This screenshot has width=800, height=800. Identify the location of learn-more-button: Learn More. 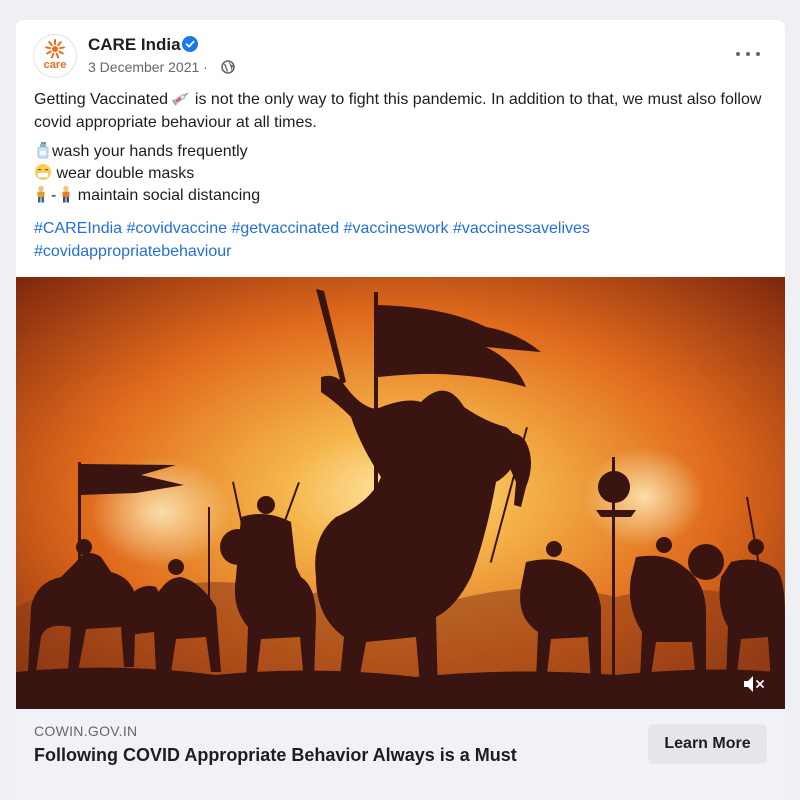
(707, 744).